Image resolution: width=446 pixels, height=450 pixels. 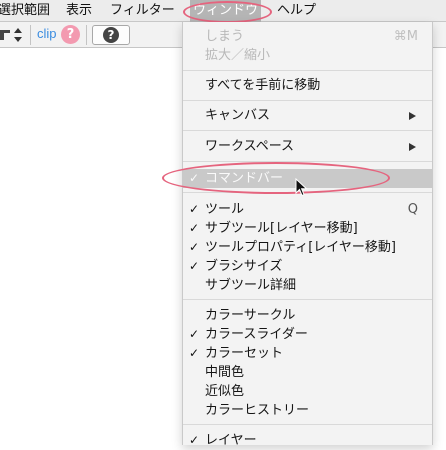 I want to click on question-circle-icon: ?, so click(x=111, y=35).